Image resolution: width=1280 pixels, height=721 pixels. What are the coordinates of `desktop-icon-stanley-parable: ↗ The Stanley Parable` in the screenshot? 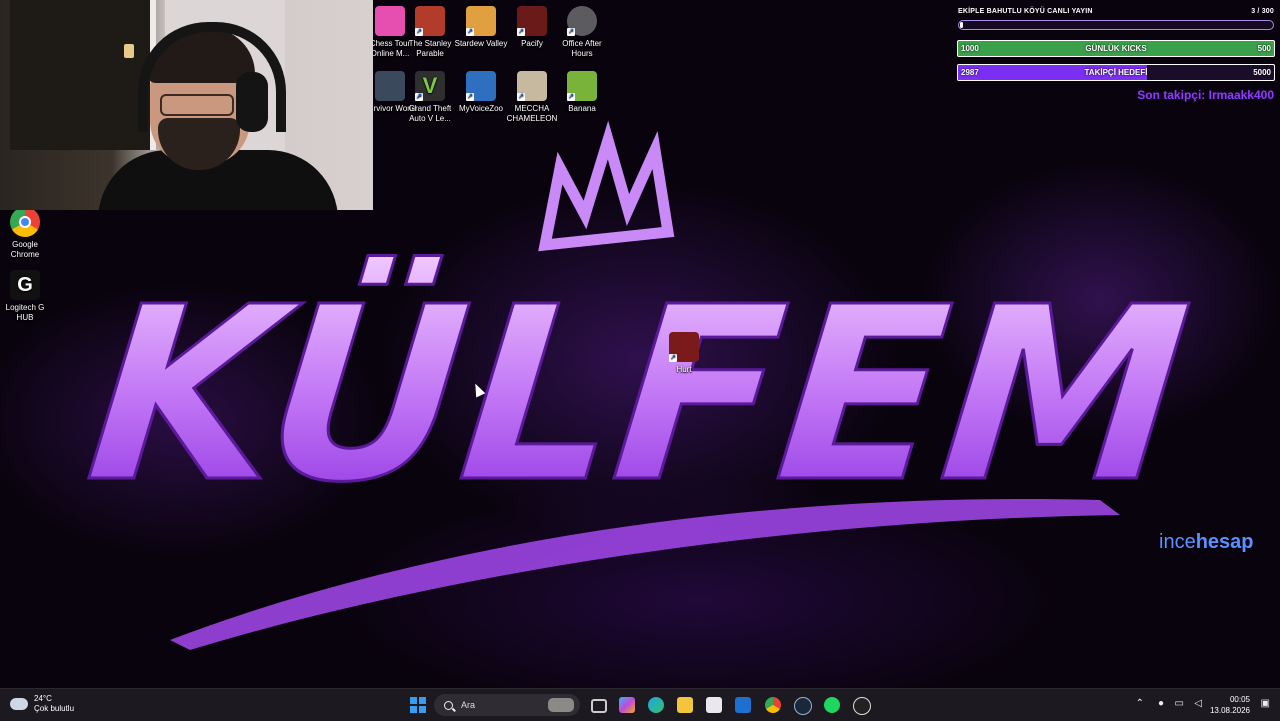 It's located at (430, 32).